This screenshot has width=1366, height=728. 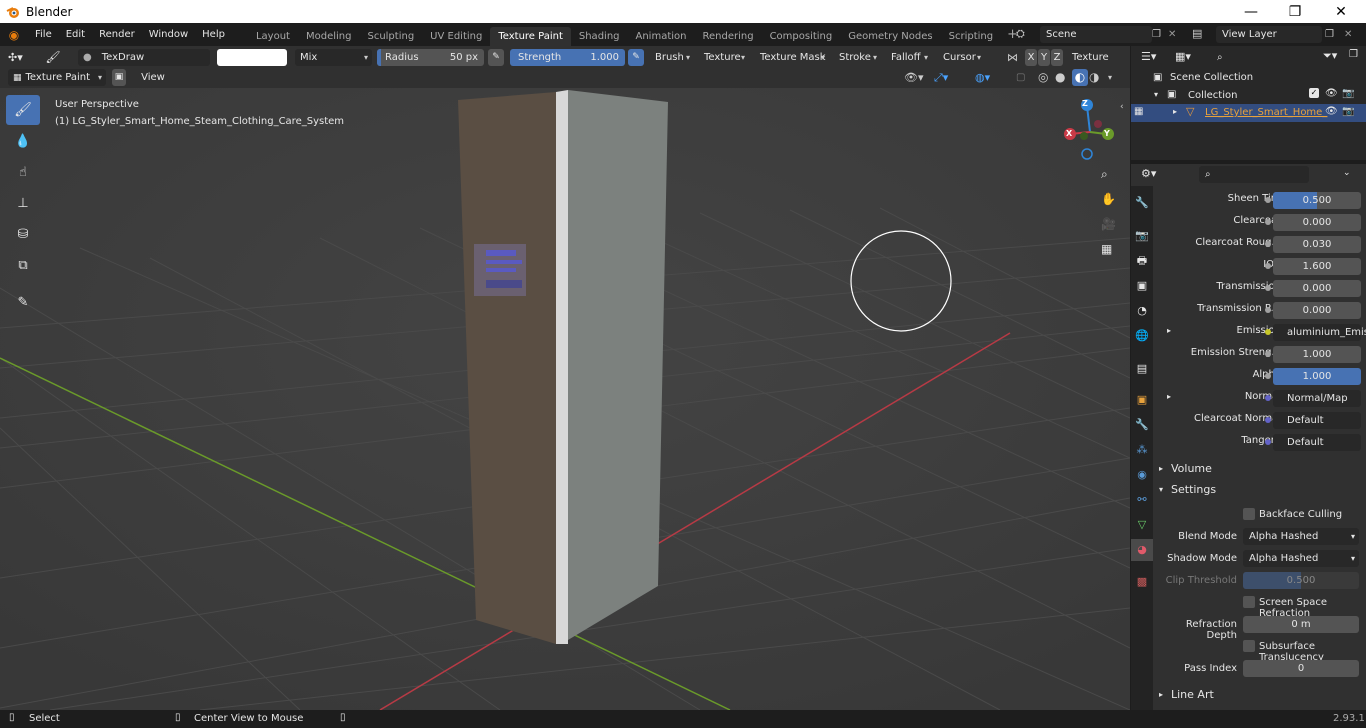 I want to click on pass-index-field: 0, so click(x=1301, y=668).